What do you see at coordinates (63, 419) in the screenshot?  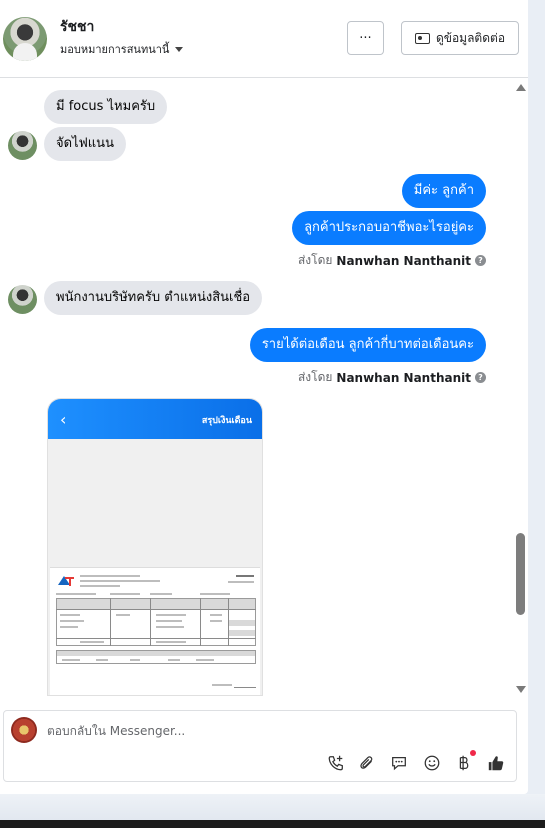 I see `chevron-left-icon: ‹` at bounding box center [63, 419].